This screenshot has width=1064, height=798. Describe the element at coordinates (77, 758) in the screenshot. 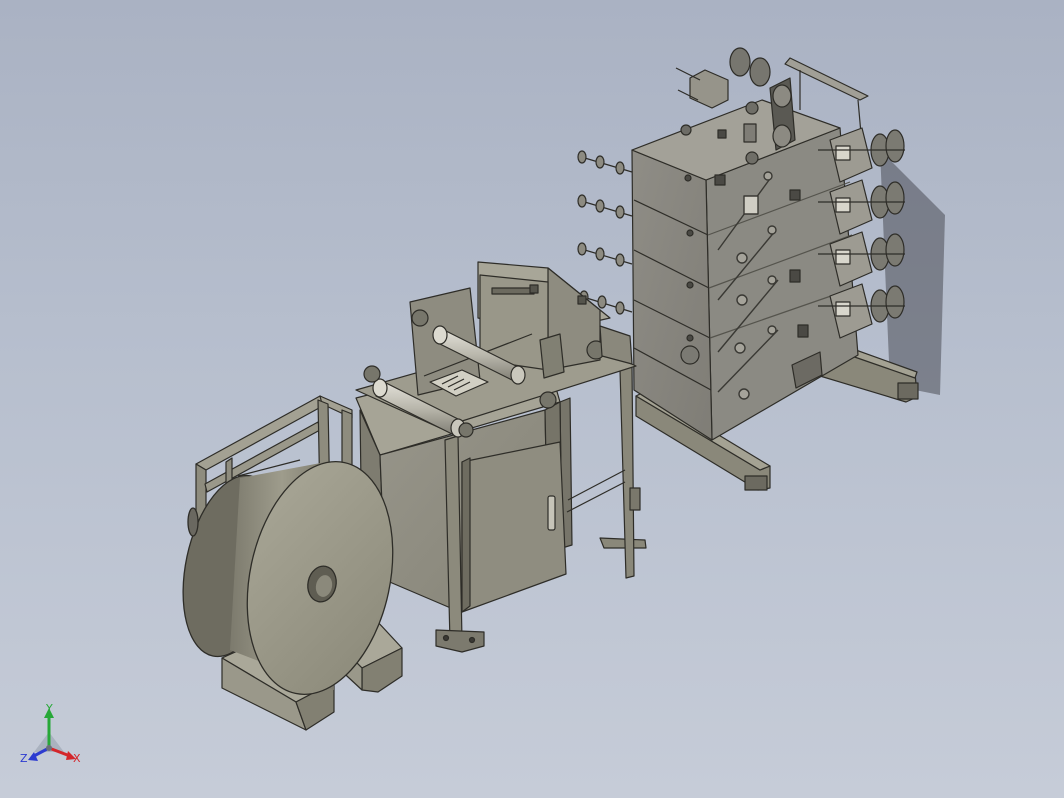

I see `x-axis-label: X` at that location.